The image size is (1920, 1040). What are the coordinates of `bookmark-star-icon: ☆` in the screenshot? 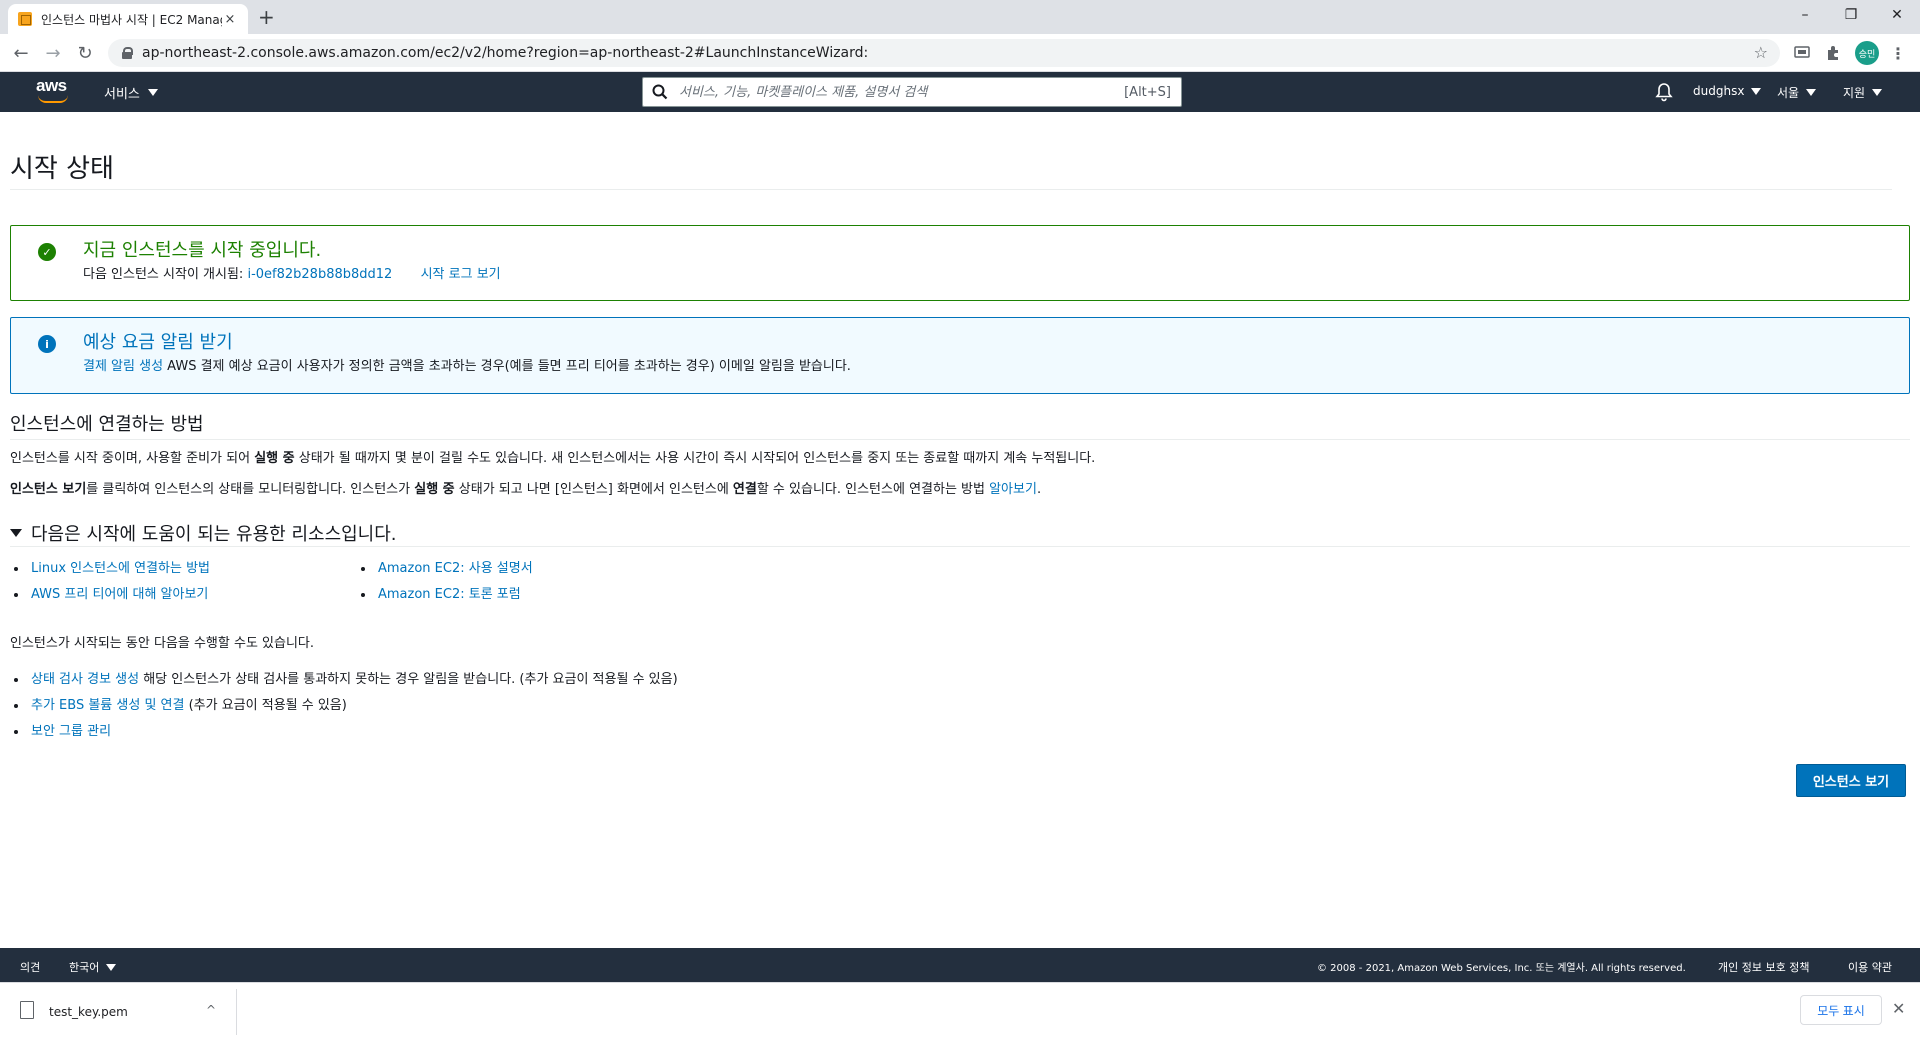 It's located at (1761, 52).